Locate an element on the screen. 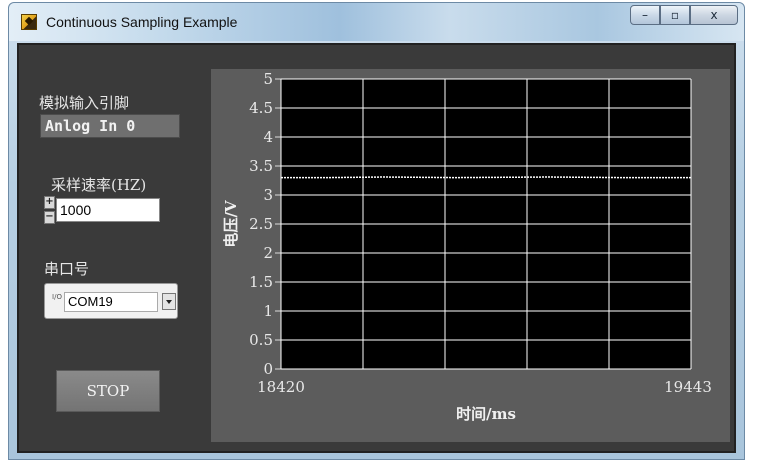  y-tick-label: 5 is located at coordinates (268, 79).